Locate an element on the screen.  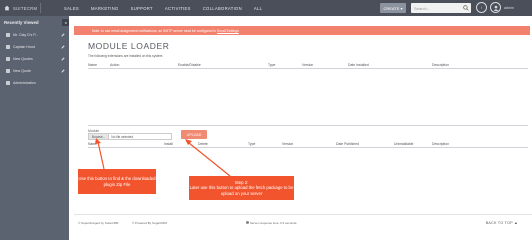
upload-button: UPLOAD is located at coordinates (194, 134).